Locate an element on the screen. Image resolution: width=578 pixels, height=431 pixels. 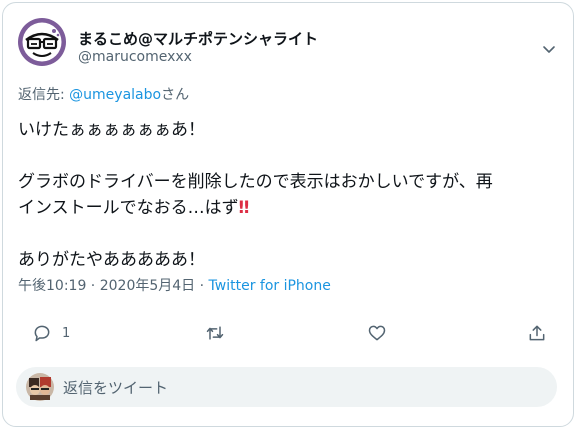
retweet-icon is located at coordinates (215, 333).